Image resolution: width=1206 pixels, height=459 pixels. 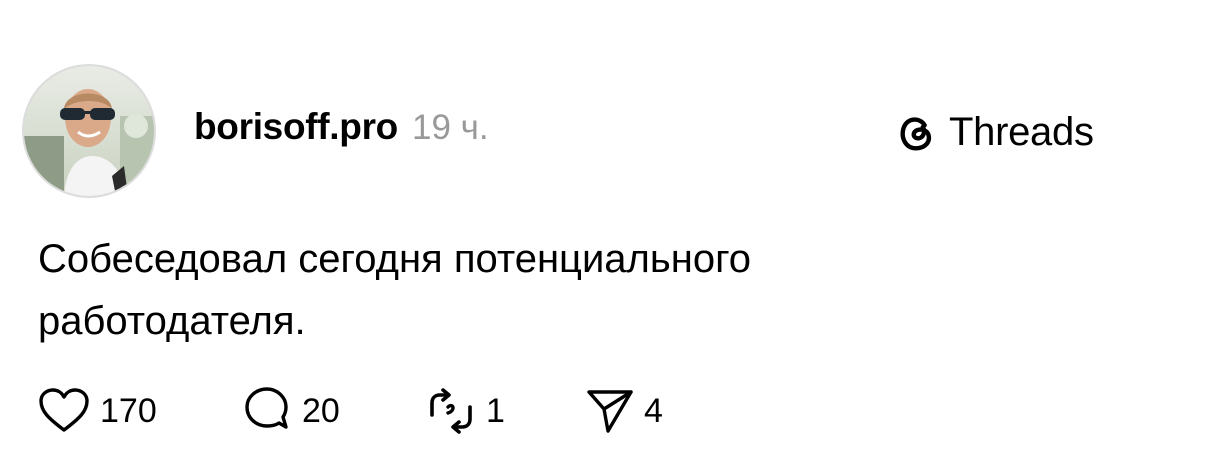 I want to click on threads-brand: Threads, so click(x=993, y=132).